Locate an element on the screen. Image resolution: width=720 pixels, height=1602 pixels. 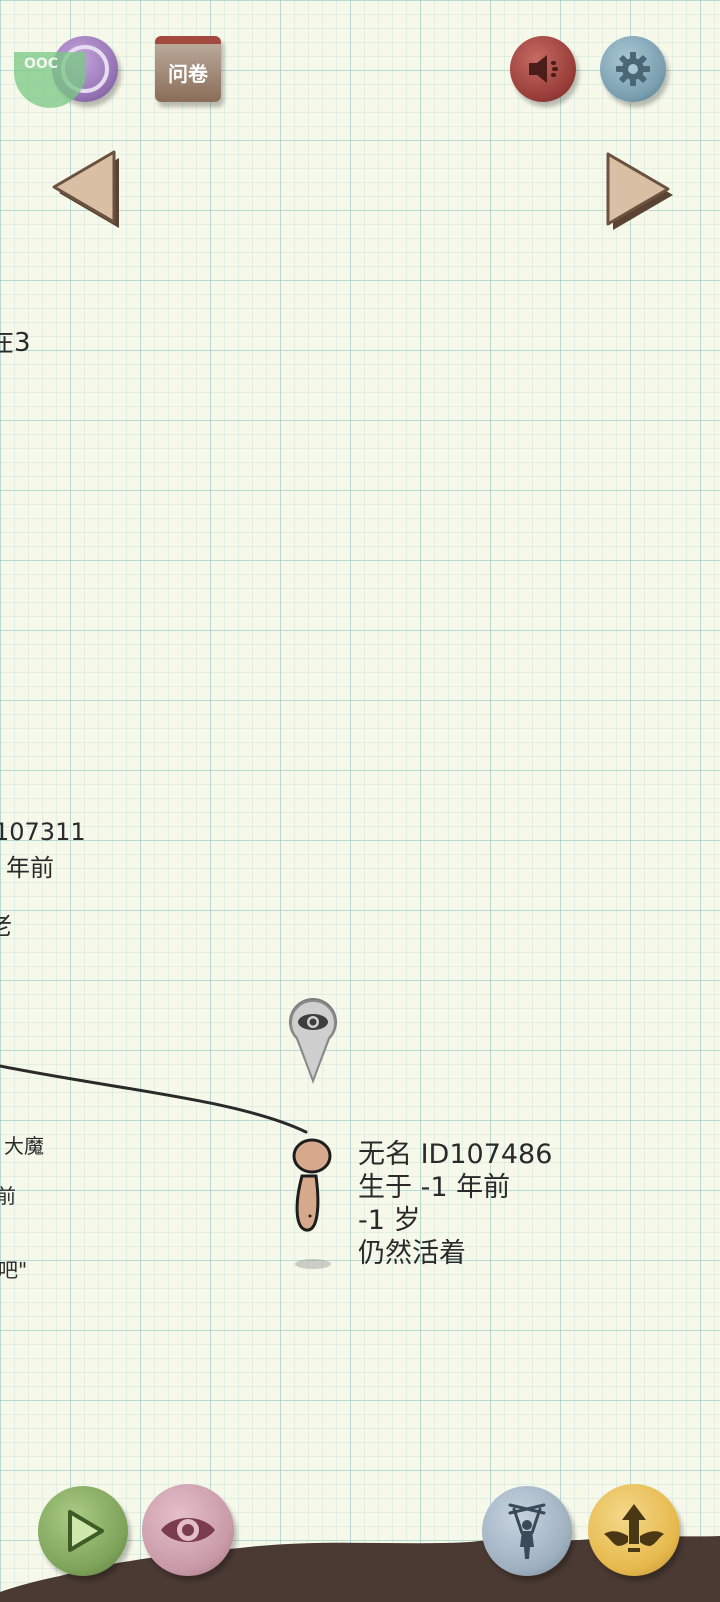
character-head is located at coordinates (312, 1156).